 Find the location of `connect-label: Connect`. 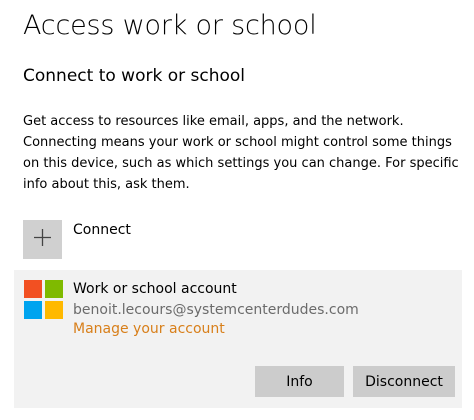

connect-label: Connect is located at coordinates (102, 230).